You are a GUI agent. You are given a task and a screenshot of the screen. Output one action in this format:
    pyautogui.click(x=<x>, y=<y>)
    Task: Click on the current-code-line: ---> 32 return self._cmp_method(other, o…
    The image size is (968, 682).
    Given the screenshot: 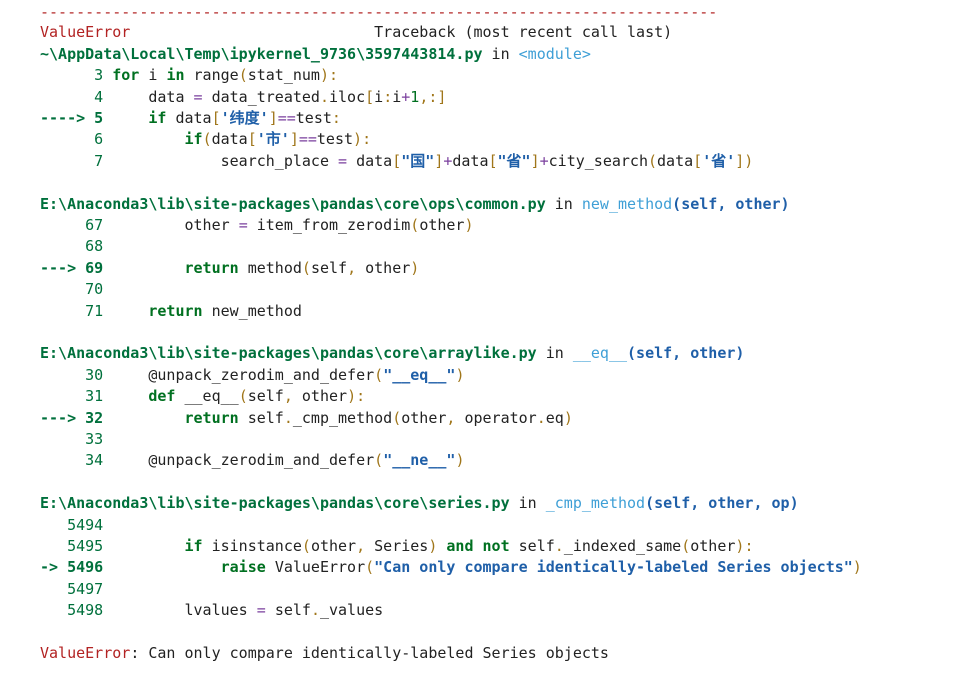 What is the action you would take?
    pyautogui.click(x=306, y=418)
    